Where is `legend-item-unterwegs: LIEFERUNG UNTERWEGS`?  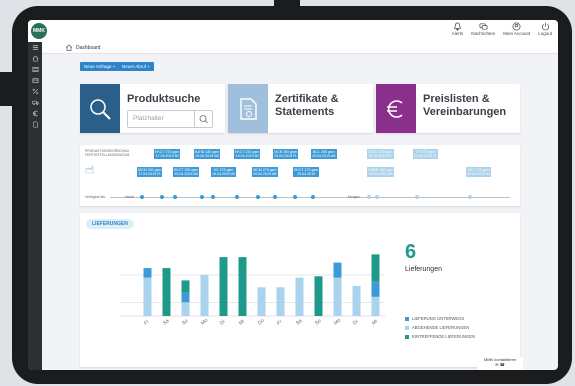 legend-item-unterwegs: LIEFERUNG UNTERWEGS is located at coordinates (440, 318).